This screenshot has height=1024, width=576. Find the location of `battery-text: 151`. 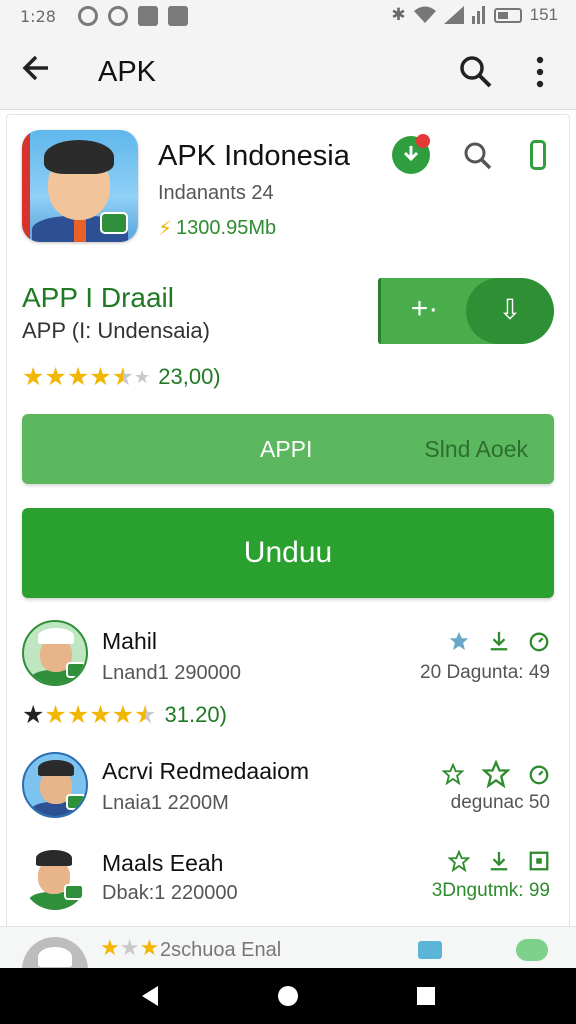

battery-text: 151 is located at coordinates (543, 14).